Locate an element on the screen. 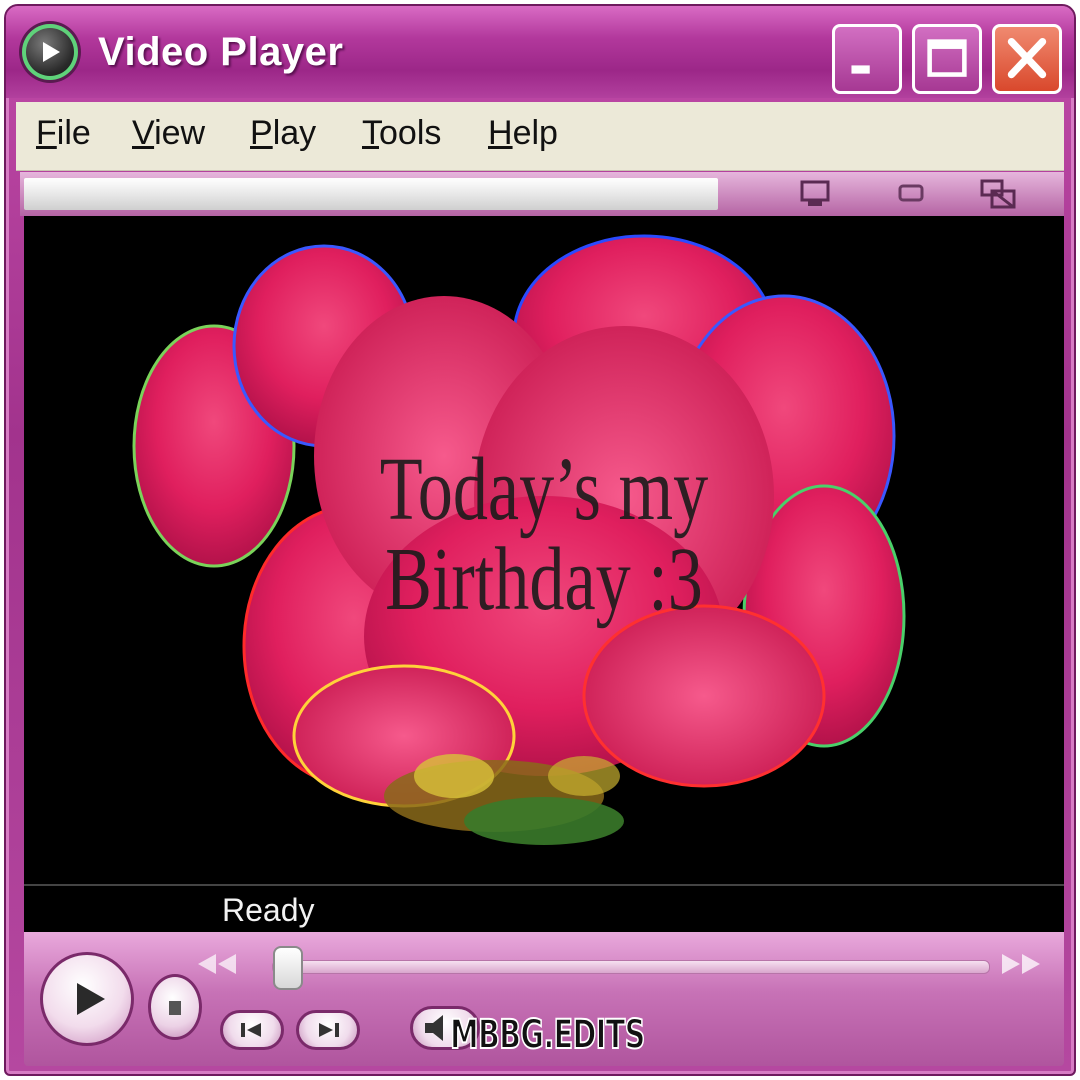 This screenshot has height=1080, width=1080. menu-view: View is located at coordinates (168, 133).